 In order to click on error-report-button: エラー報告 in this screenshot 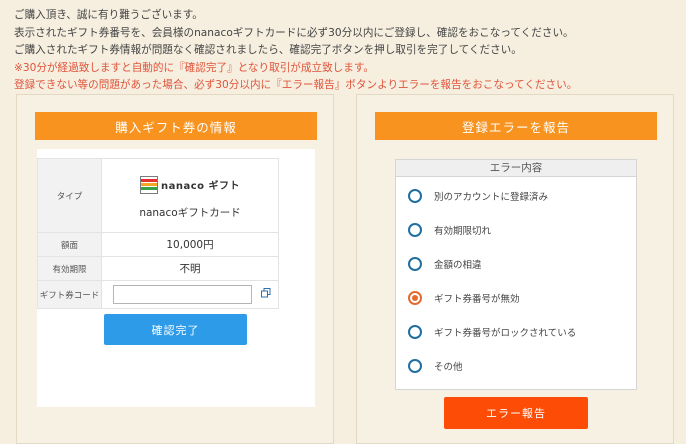, I will do `click(516, 413)`.